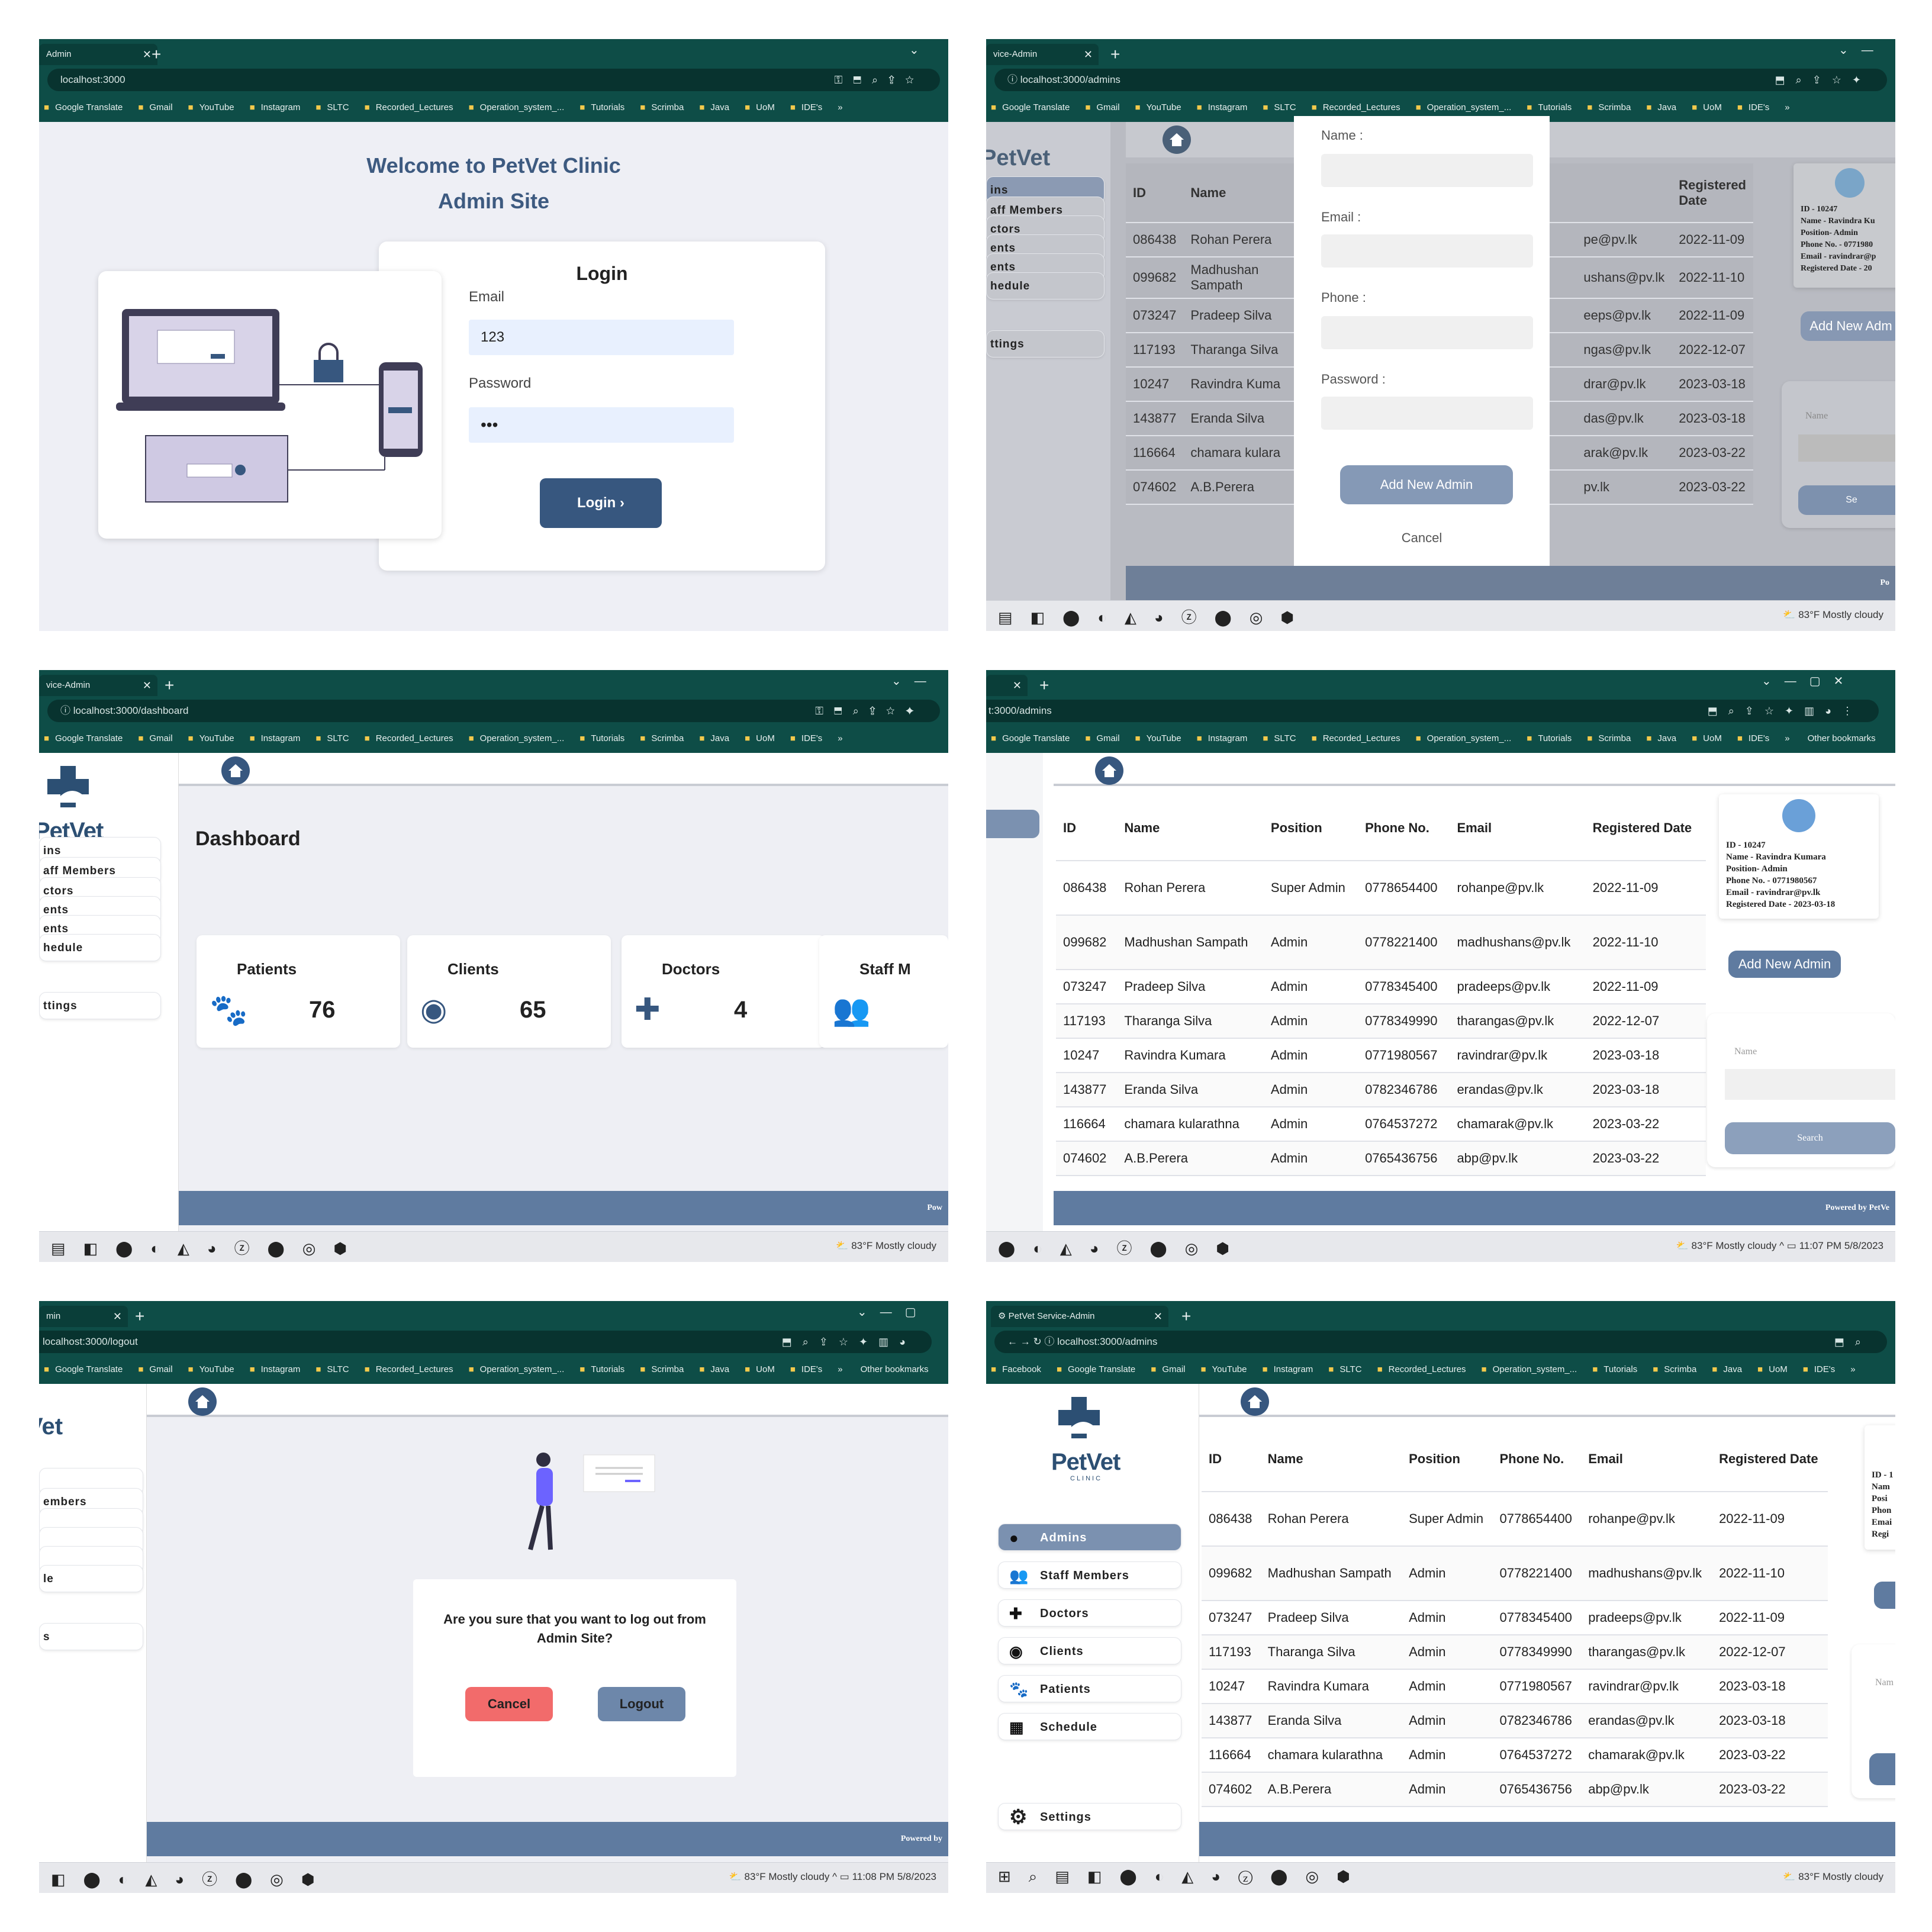  I want to click on address-bar: t:3000/admins ⬒⌕⇪☆✦▥◕⋮, so click(1432, 711).